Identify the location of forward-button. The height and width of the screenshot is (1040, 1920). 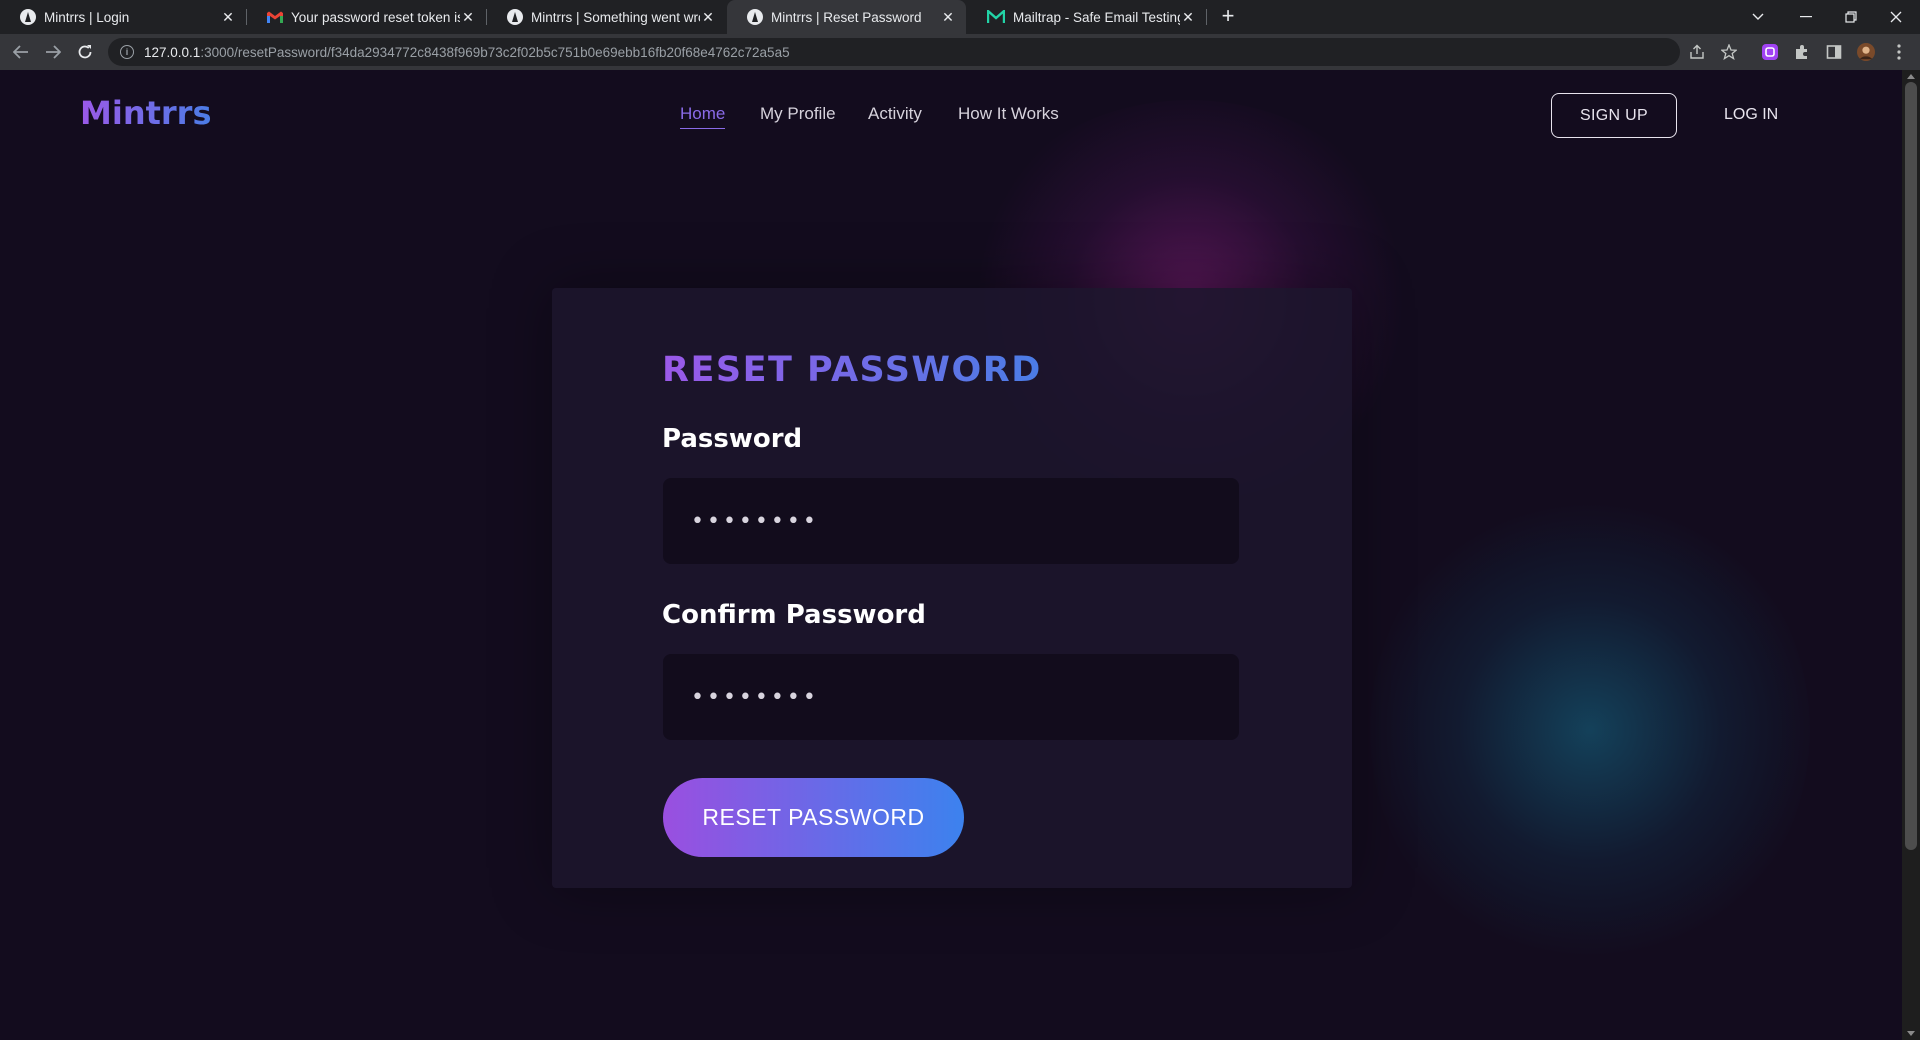
(53, 52).